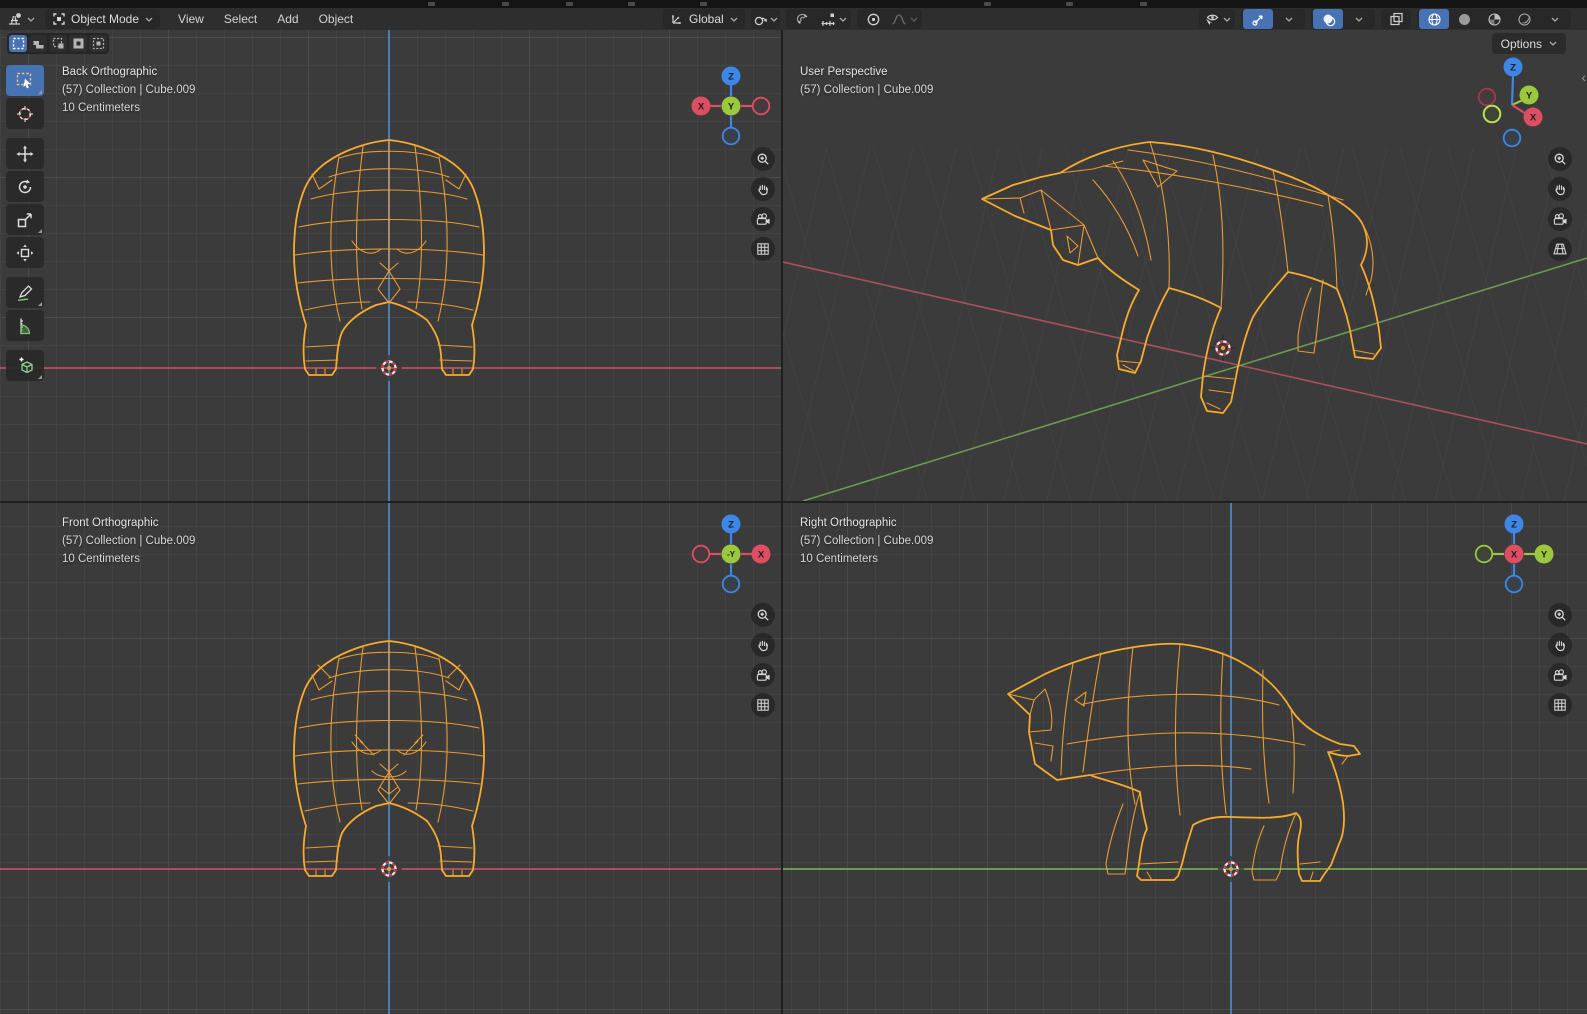 The width and height of the screenshot is (1587, 1014). I want to click on svg-text: X, so click(1514, 555).